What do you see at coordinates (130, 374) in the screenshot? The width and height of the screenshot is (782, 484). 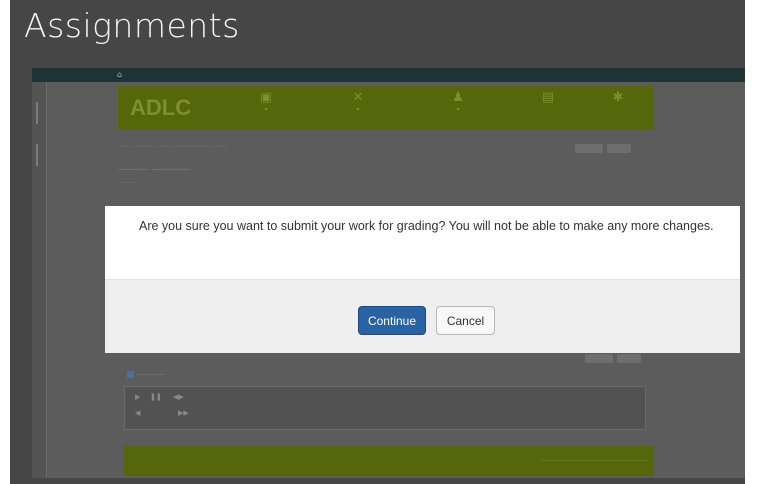 I see `list-icon` at bounding box center [130, 374].